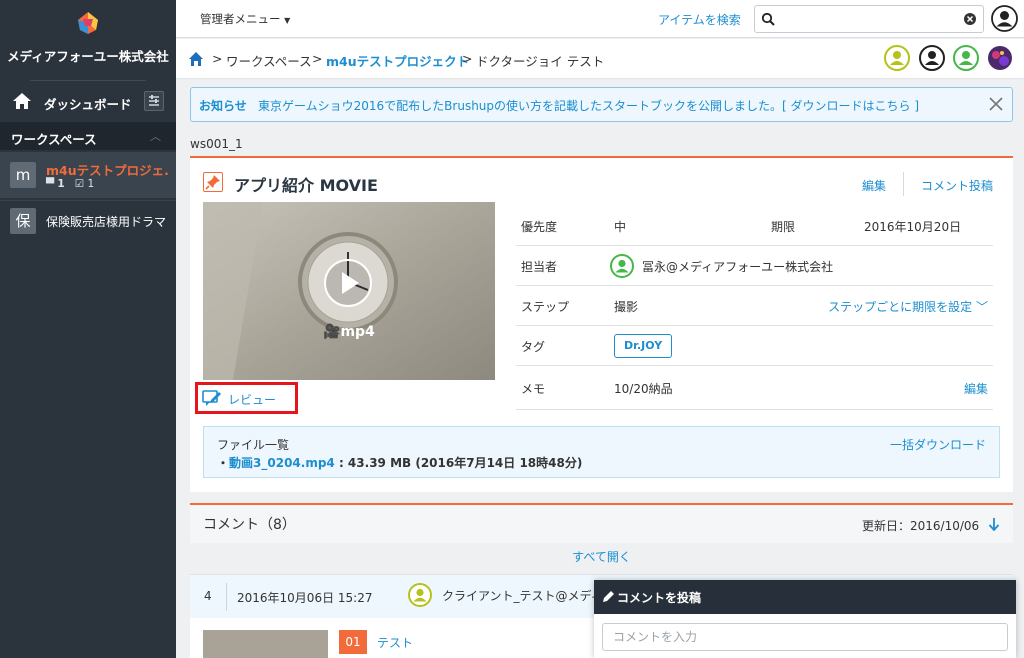 Image resolution: width=1024 pixels, height=658 pixels. What do you see at coordinates (545, 307) in the screenshot?
I see `step-label: ステップ` at bounding box center [545, 307].